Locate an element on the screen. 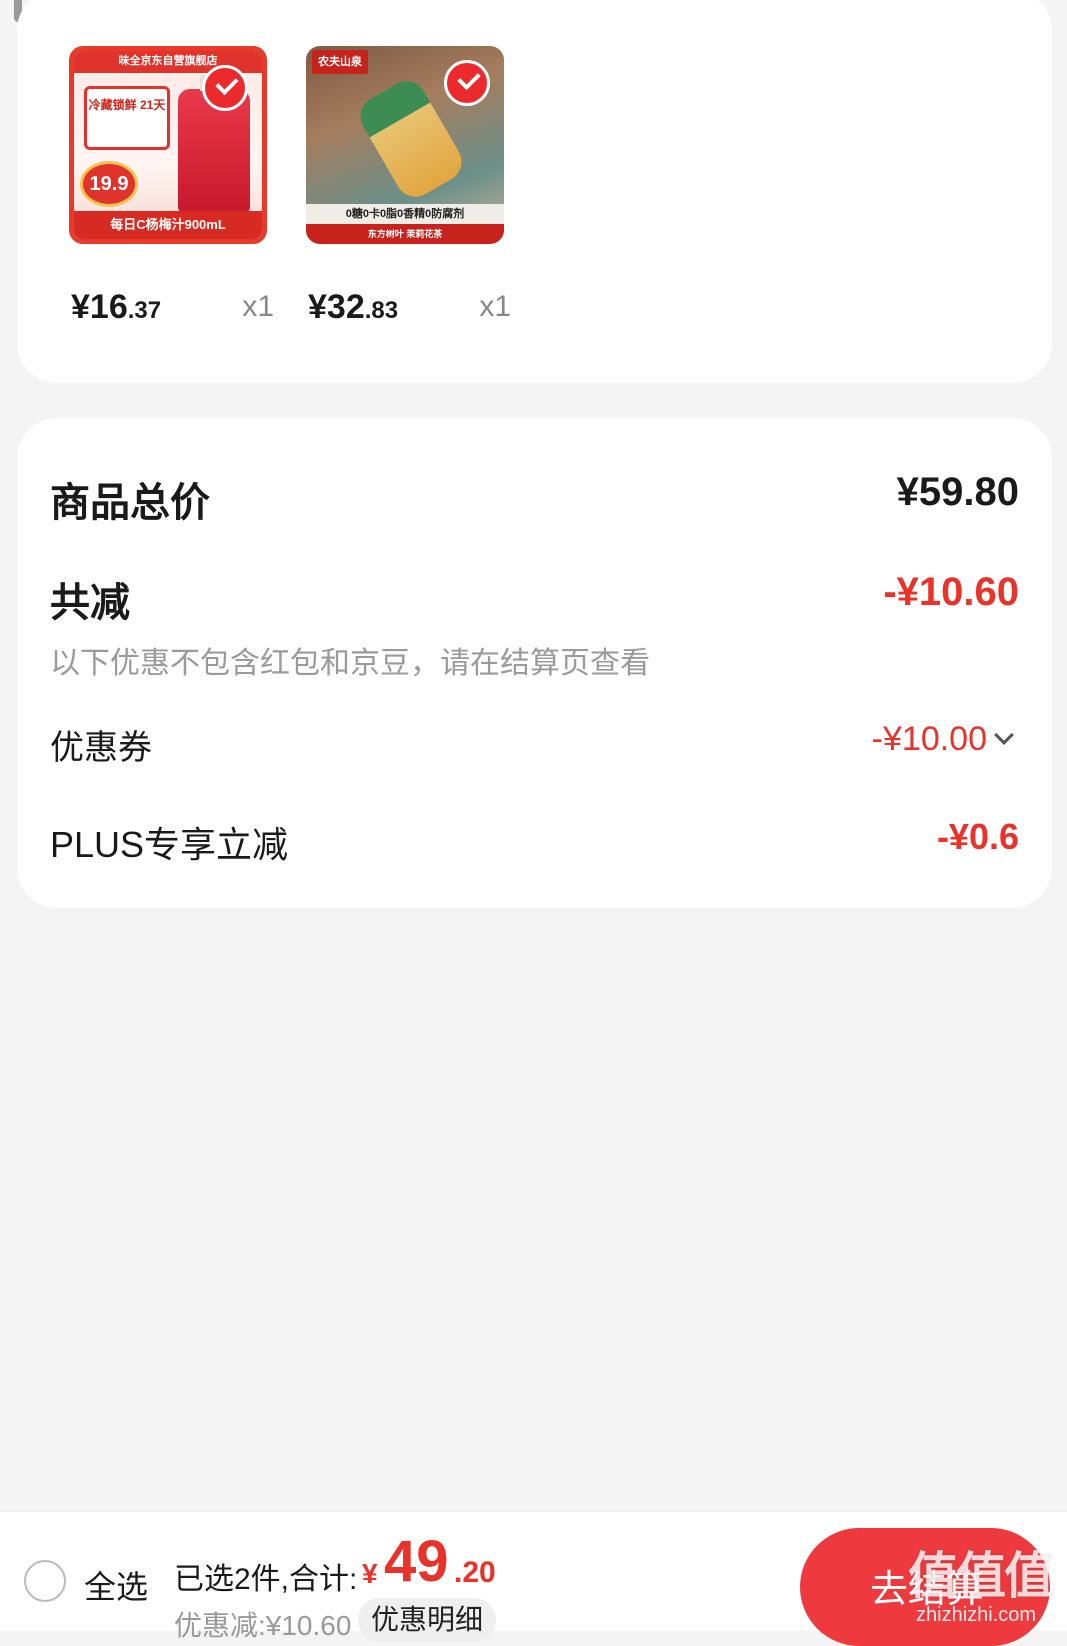  watermark-logo: 值值值 is located at coordinates (981, 1576).